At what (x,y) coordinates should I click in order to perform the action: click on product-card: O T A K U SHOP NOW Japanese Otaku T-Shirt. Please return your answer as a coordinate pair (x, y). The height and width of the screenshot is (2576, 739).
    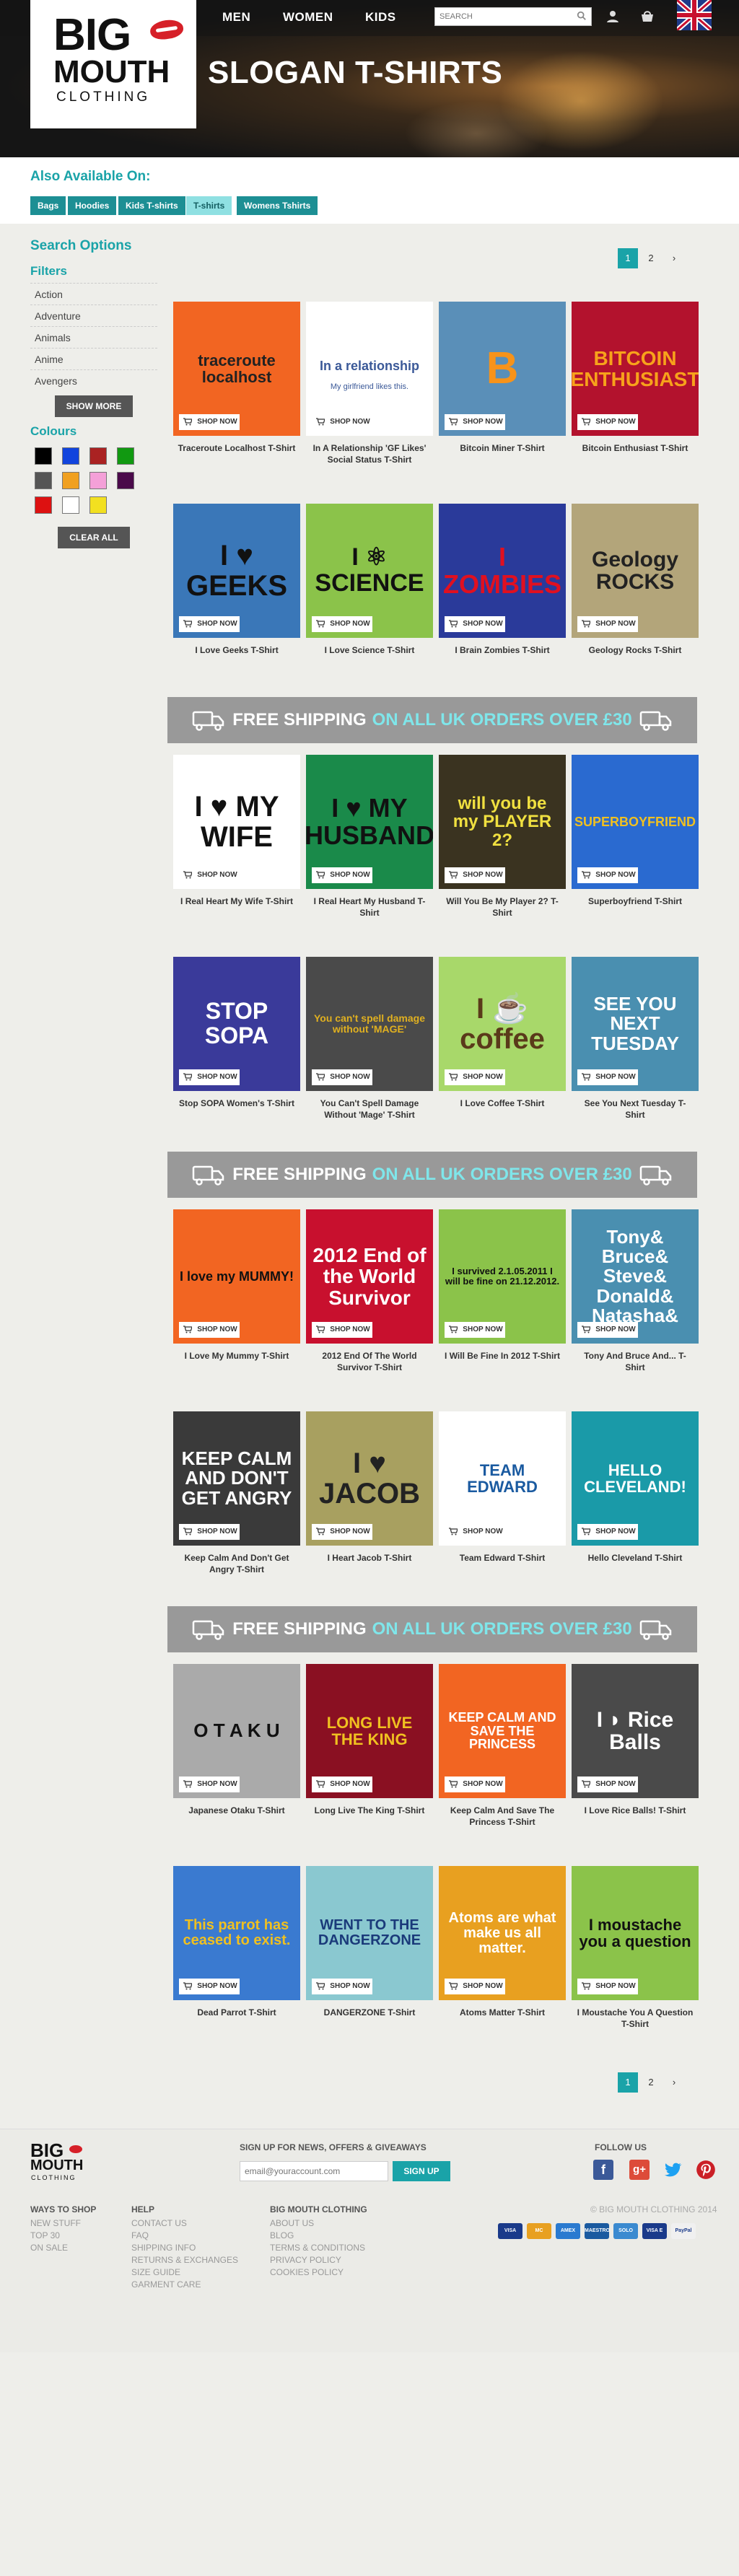
    Looking at the image, I should click on (237, 1740).